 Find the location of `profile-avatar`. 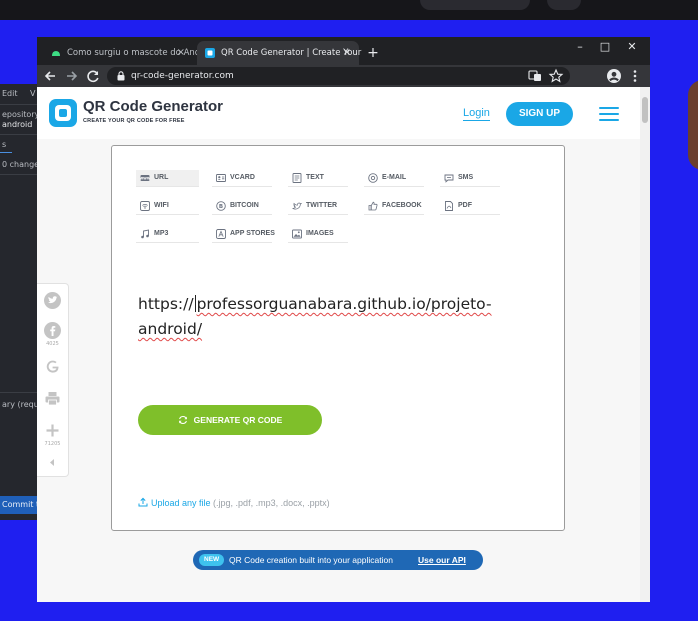

profile-avatar is located at coordinates (614, 76).